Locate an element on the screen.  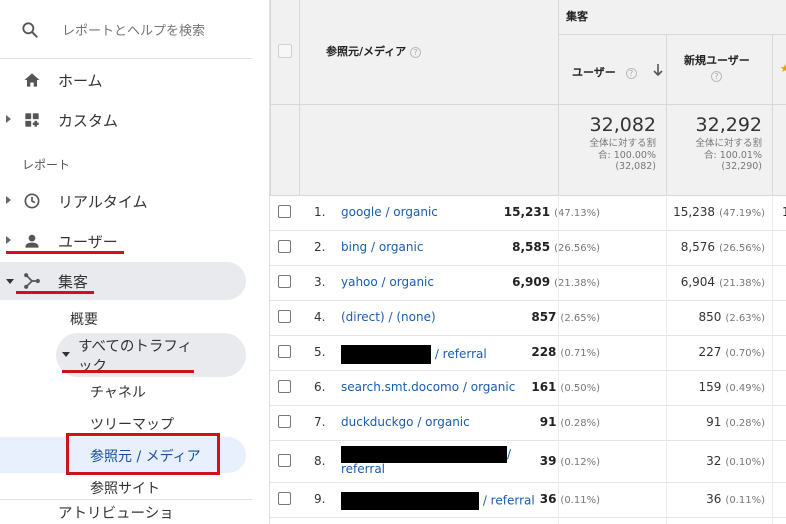
total-users-note: (32,082) is located at coordinates (635, 166).